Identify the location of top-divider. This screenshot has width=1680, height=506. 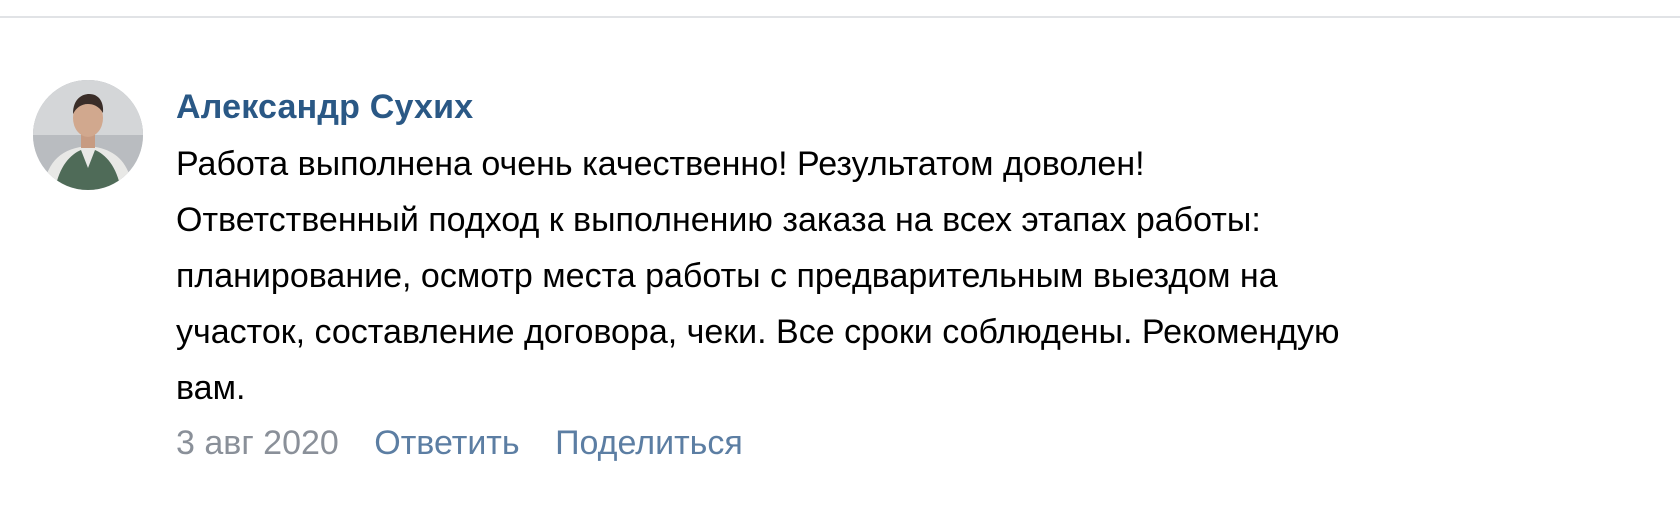
(840, 17).